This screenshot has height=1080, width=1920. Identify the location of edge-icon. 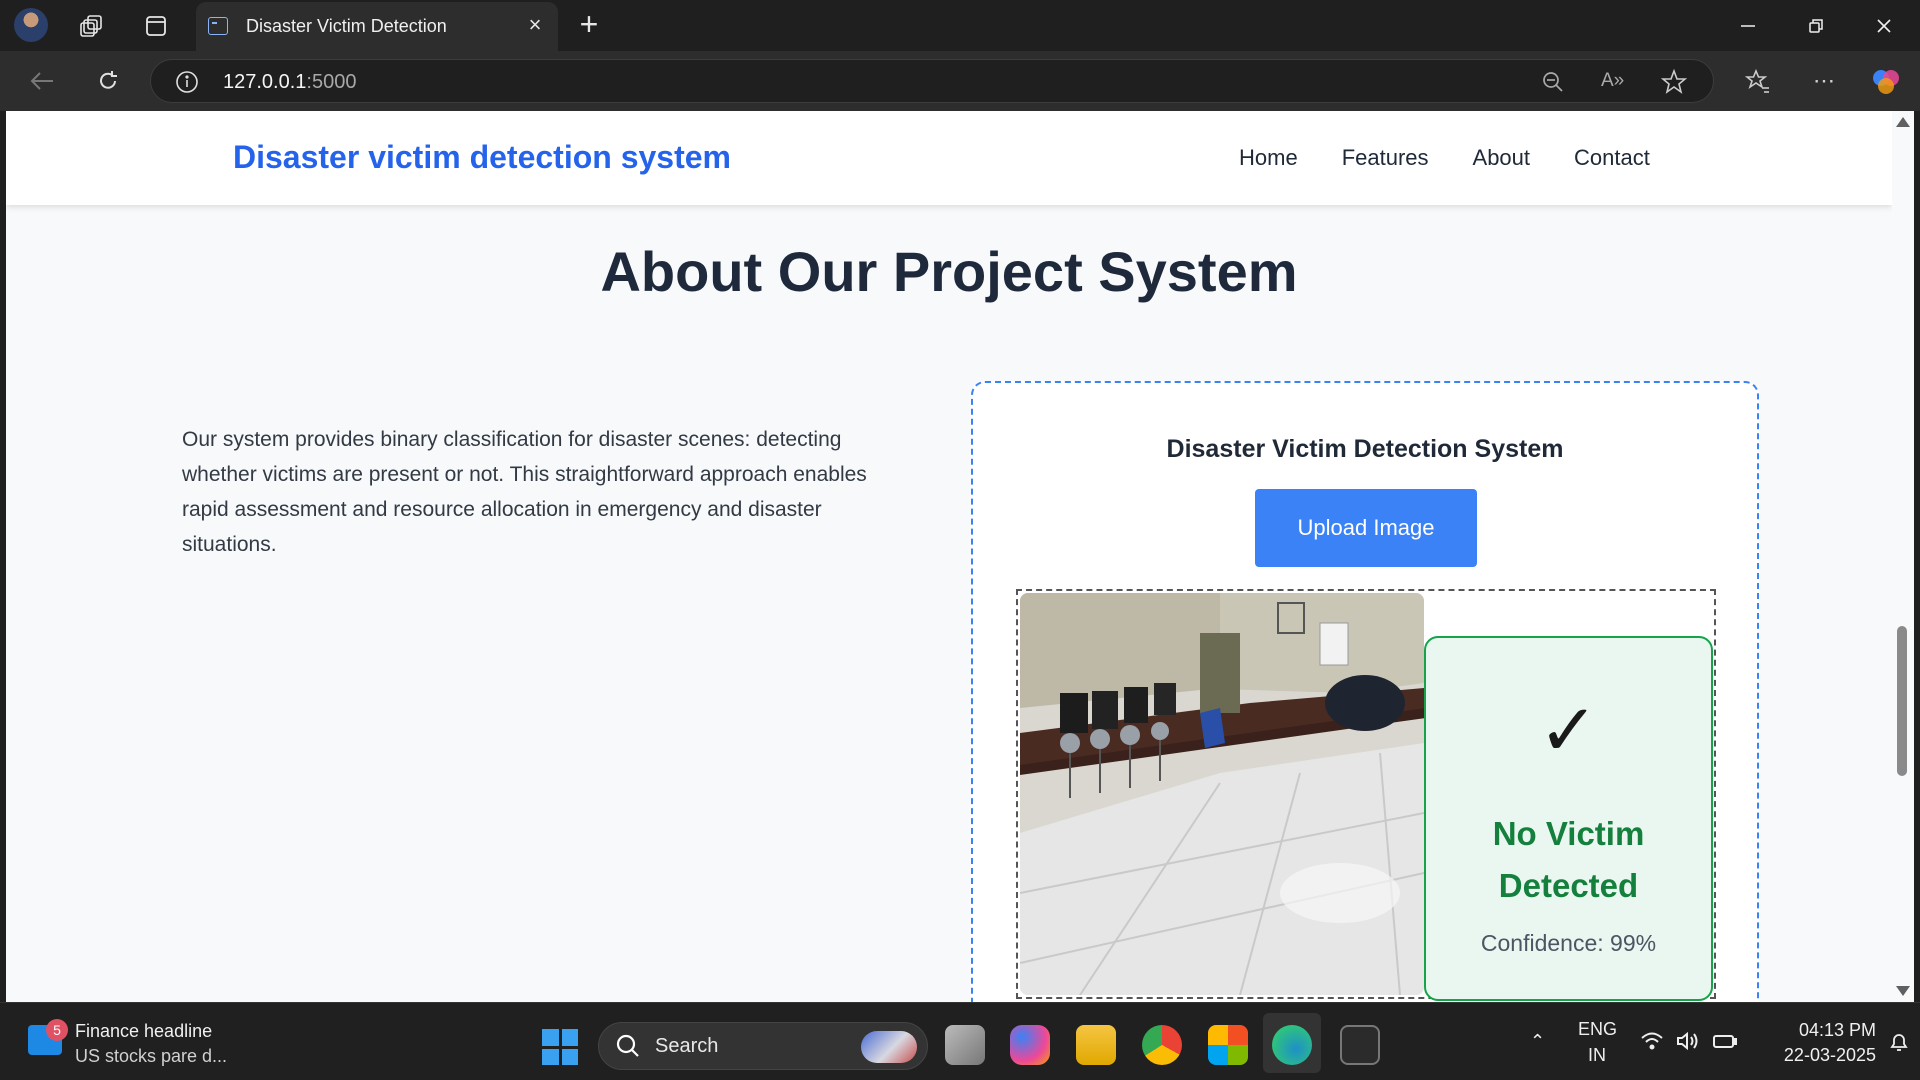
(1292, 1045).